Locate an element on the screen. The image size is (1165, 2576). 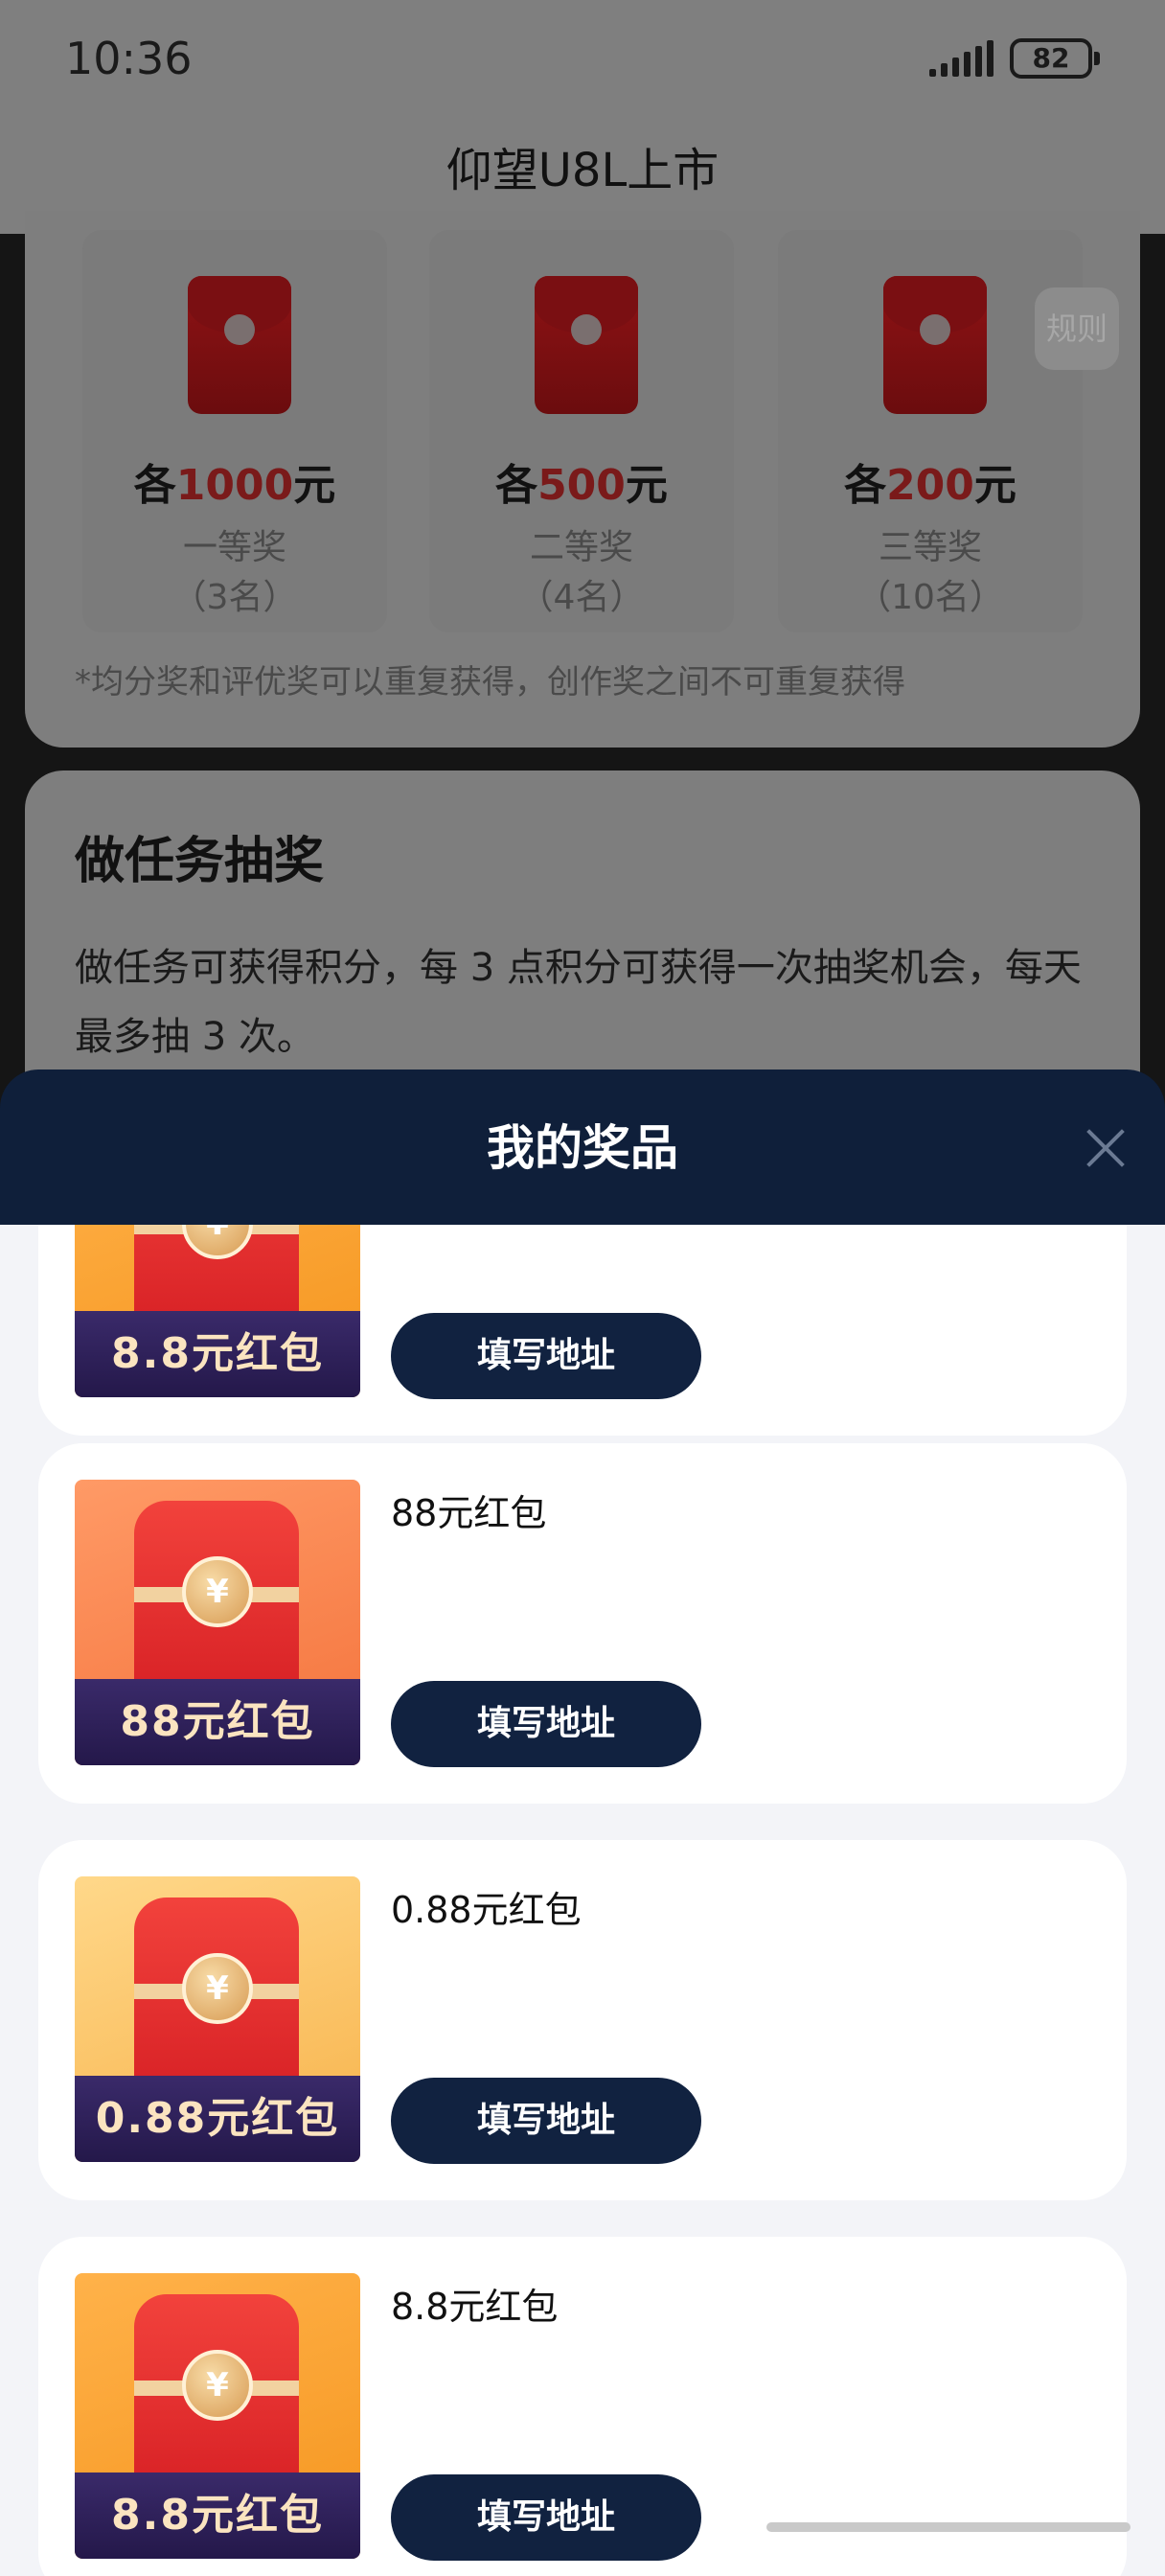
page-title: 仰望U8L上市 is located at coordinates (582, 170).